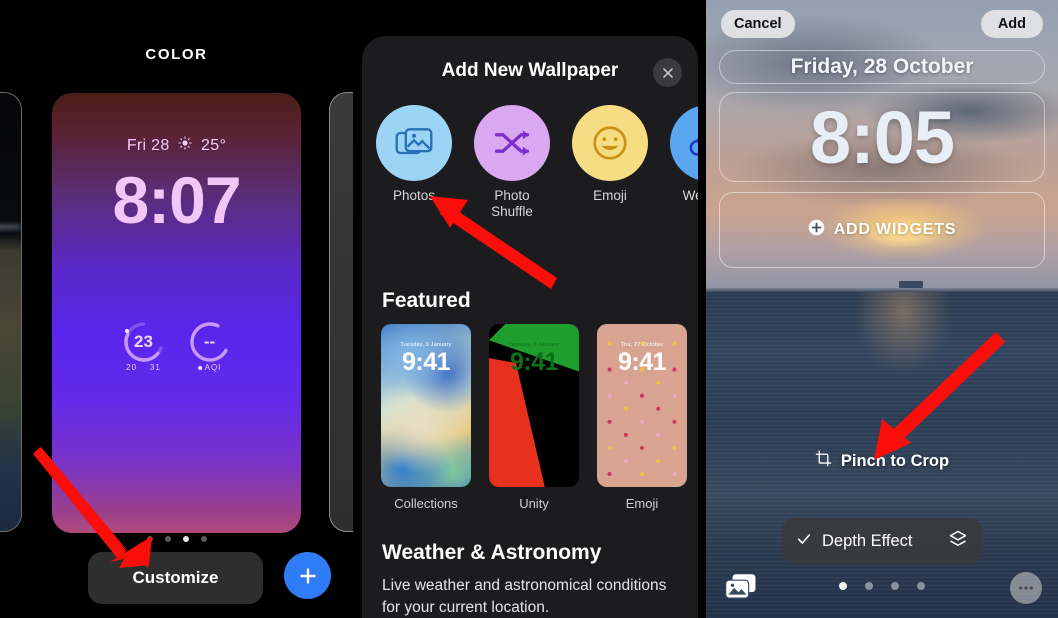 Image resolution: width=1058 pixels, height=618 pixels. What do you see at coordinates (199, 367) in the screenshot?
I see `aqi-dot` at bounding box center [199, 367].